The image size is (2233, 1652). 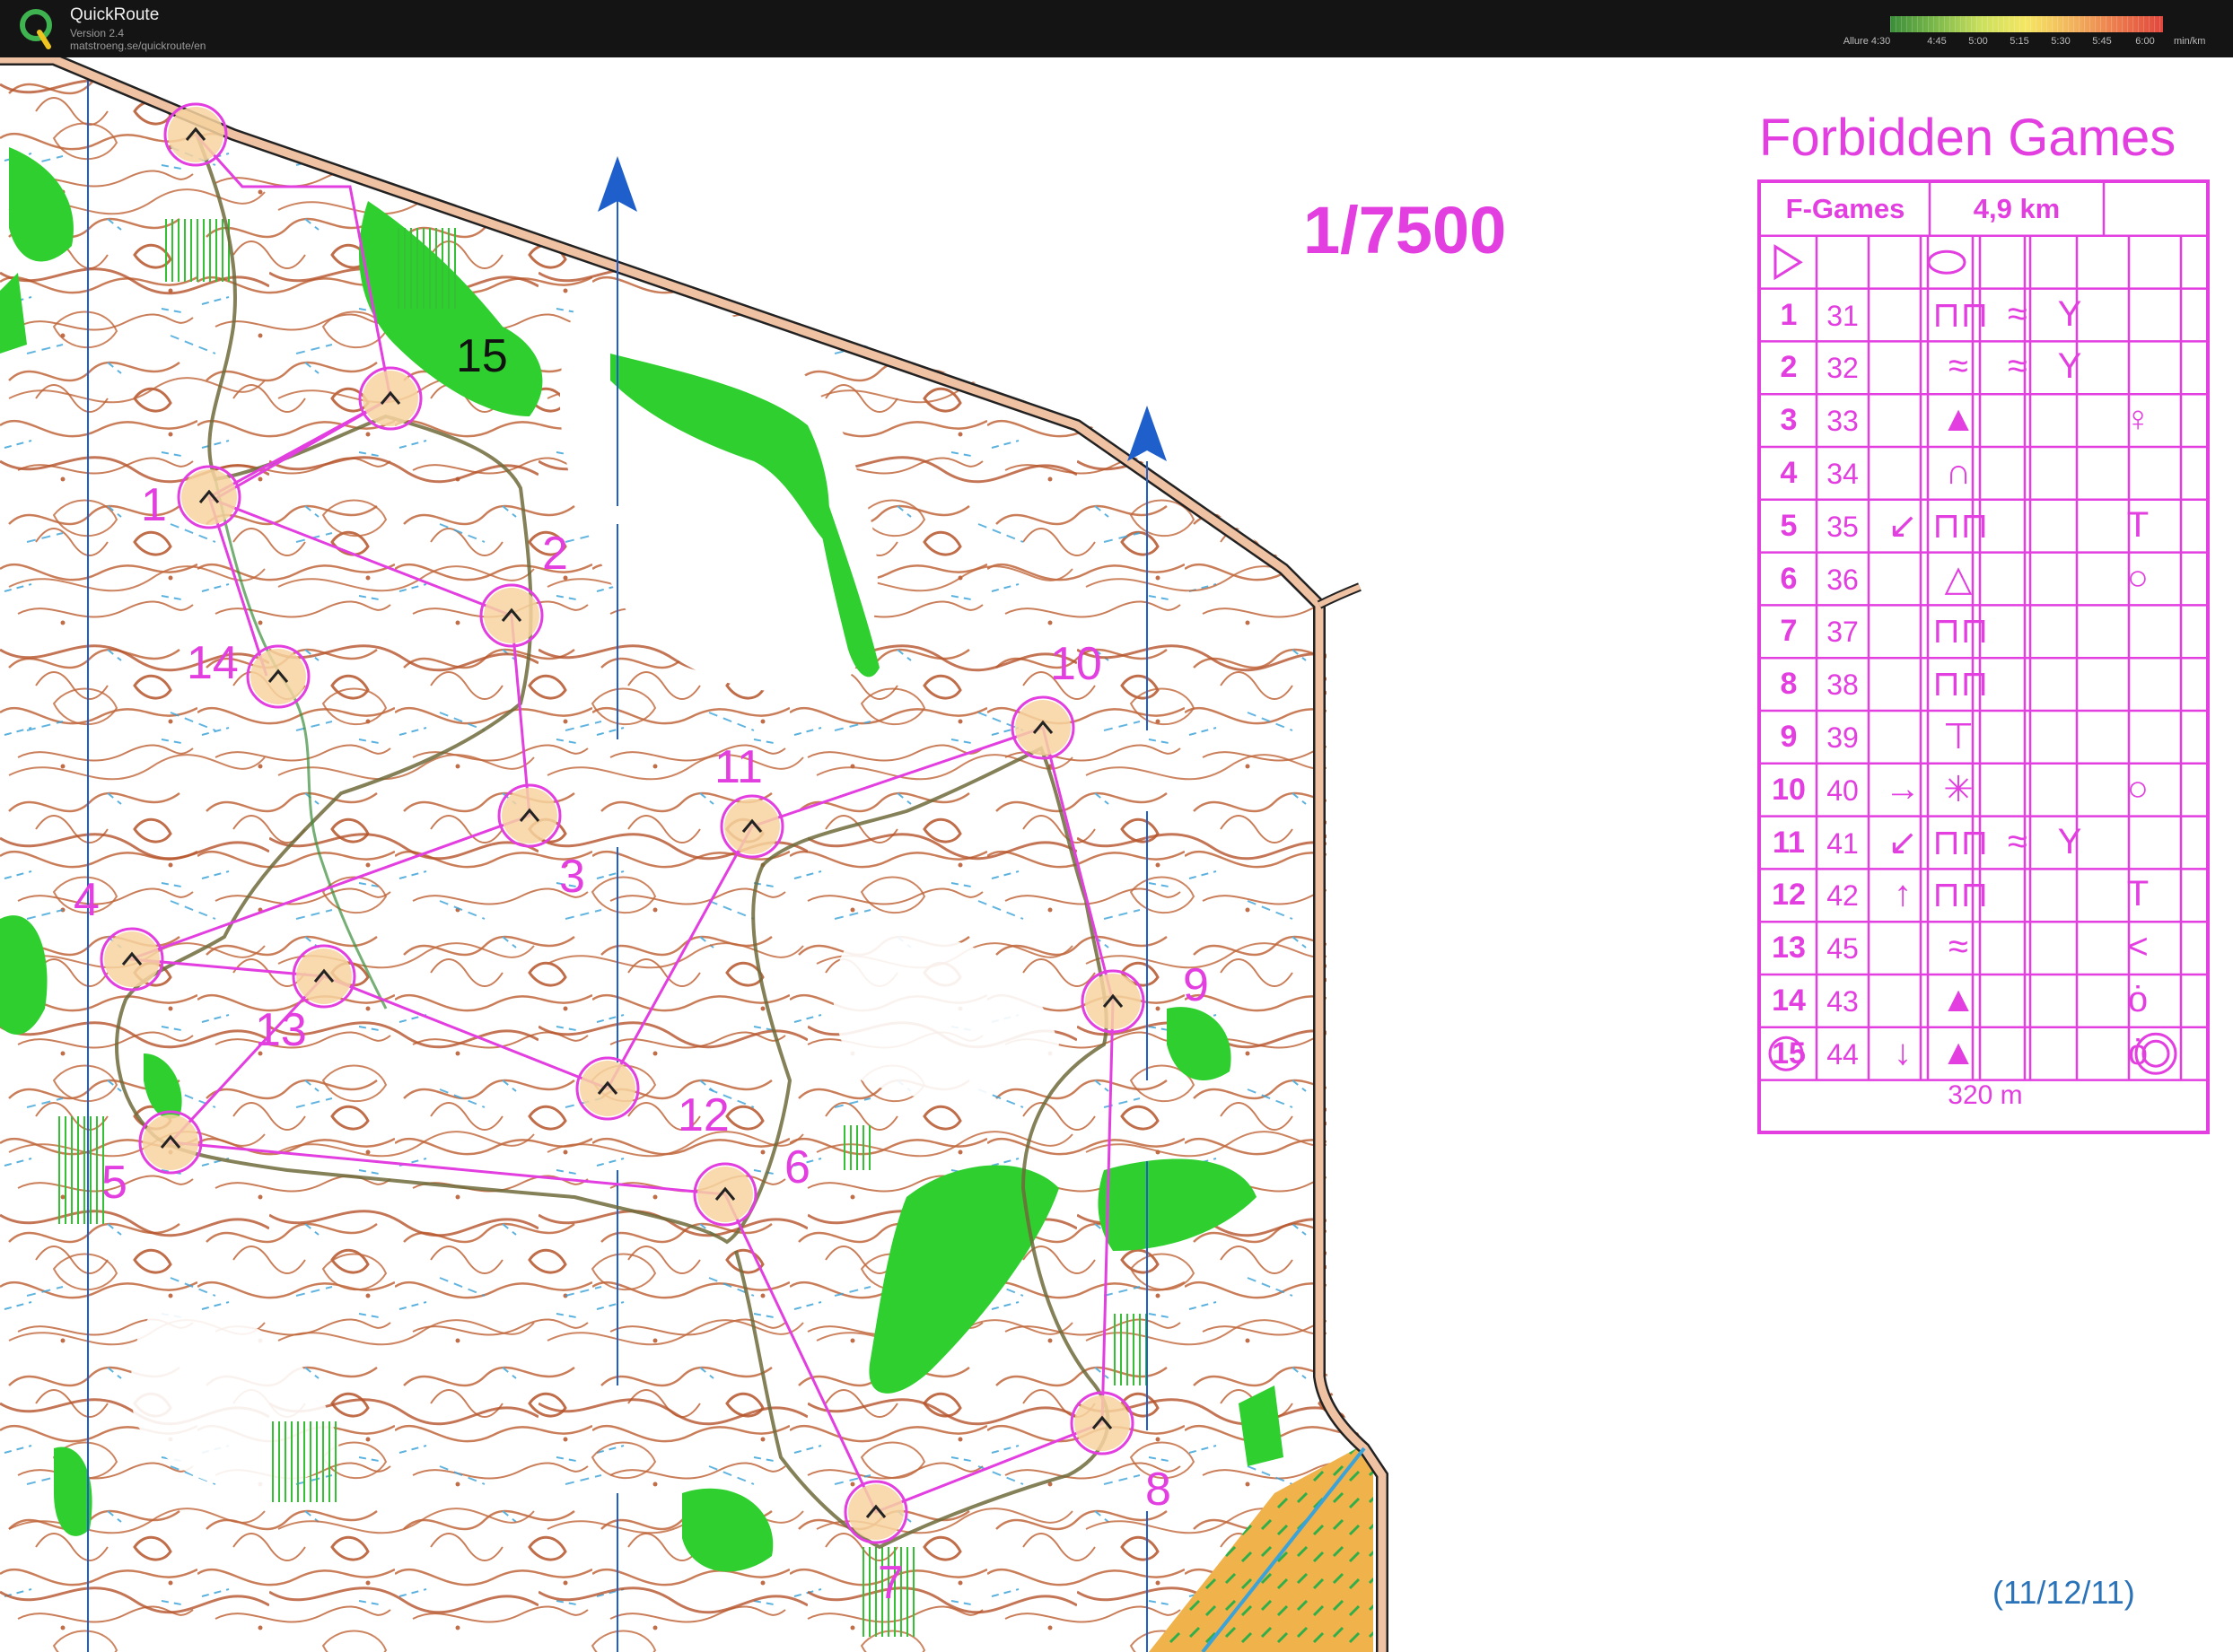 I want to click on control-number-label: 8, so click(x=1158, y=1490).